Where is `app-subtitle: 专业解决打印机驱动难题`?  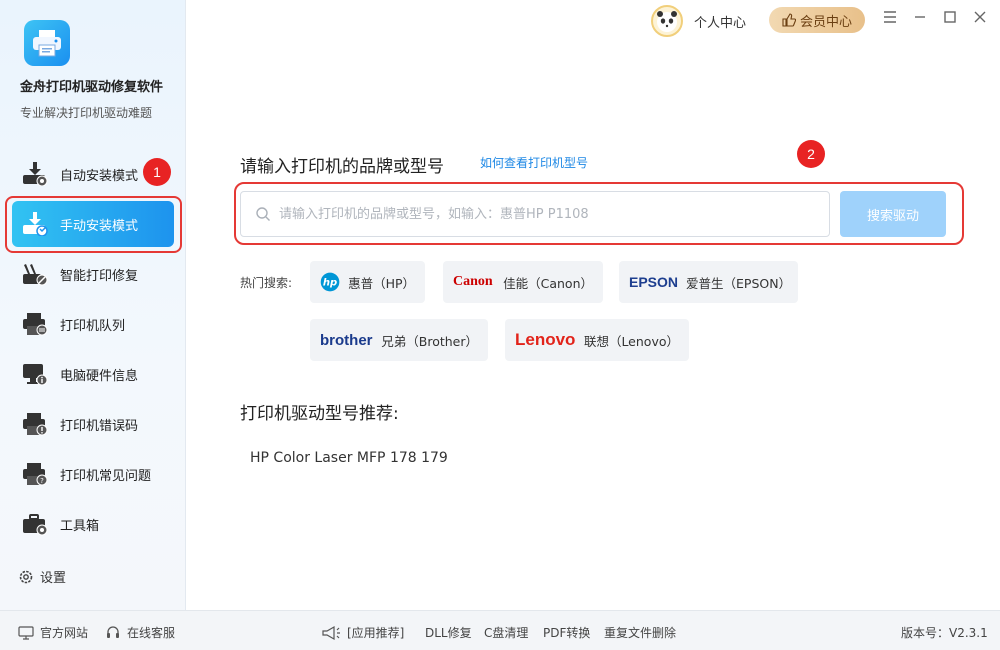
app-subtitle: 专业解决打印机驱动难题 is located at coordinates (86, 113).